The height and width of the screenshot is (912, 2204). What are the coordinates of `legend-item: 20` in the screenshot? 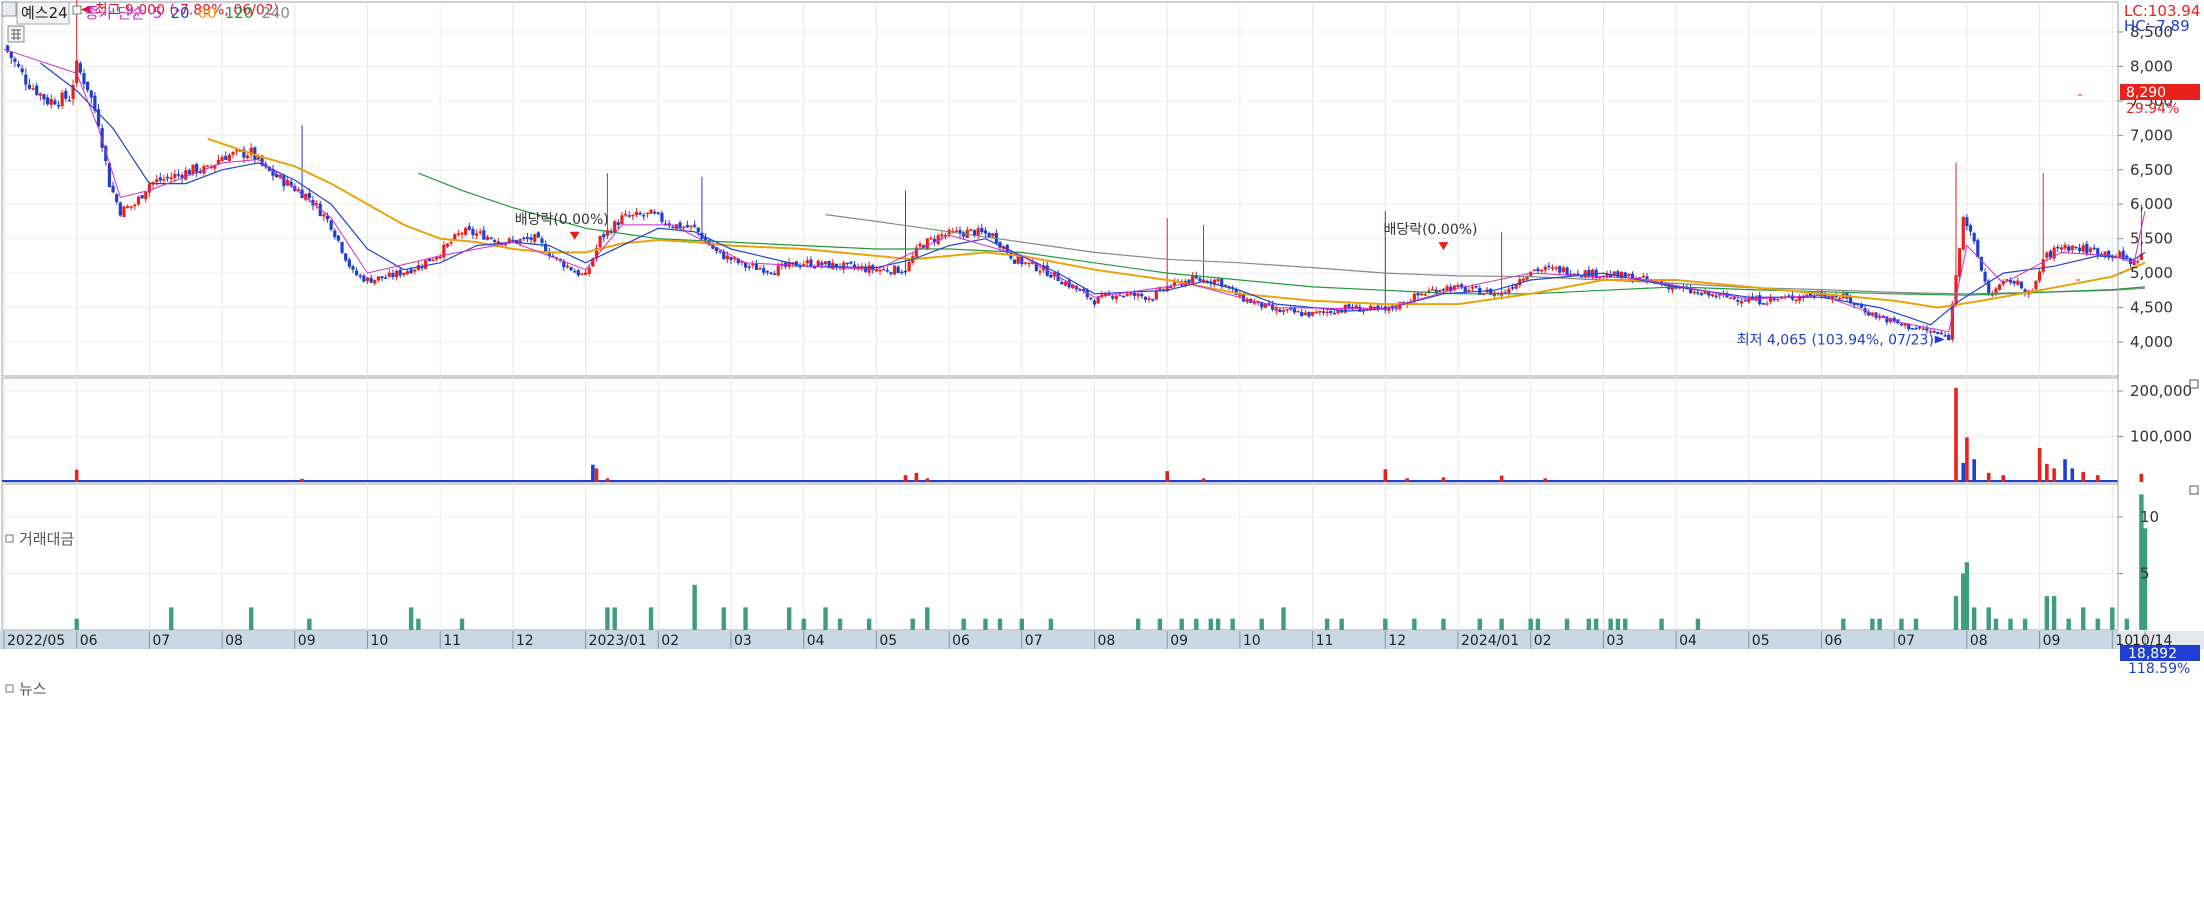 It's located at (180, 13).